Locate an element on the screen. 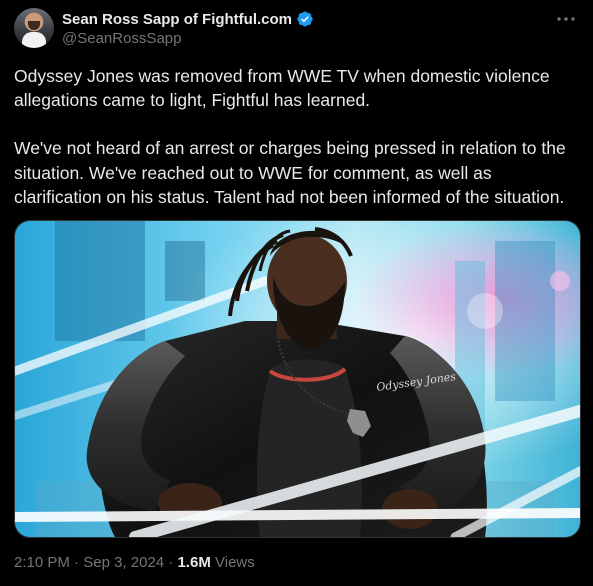 Image resolution: width=593 pixels, height=586 pixels. views-label: Views is located at coordinates (235, 562).